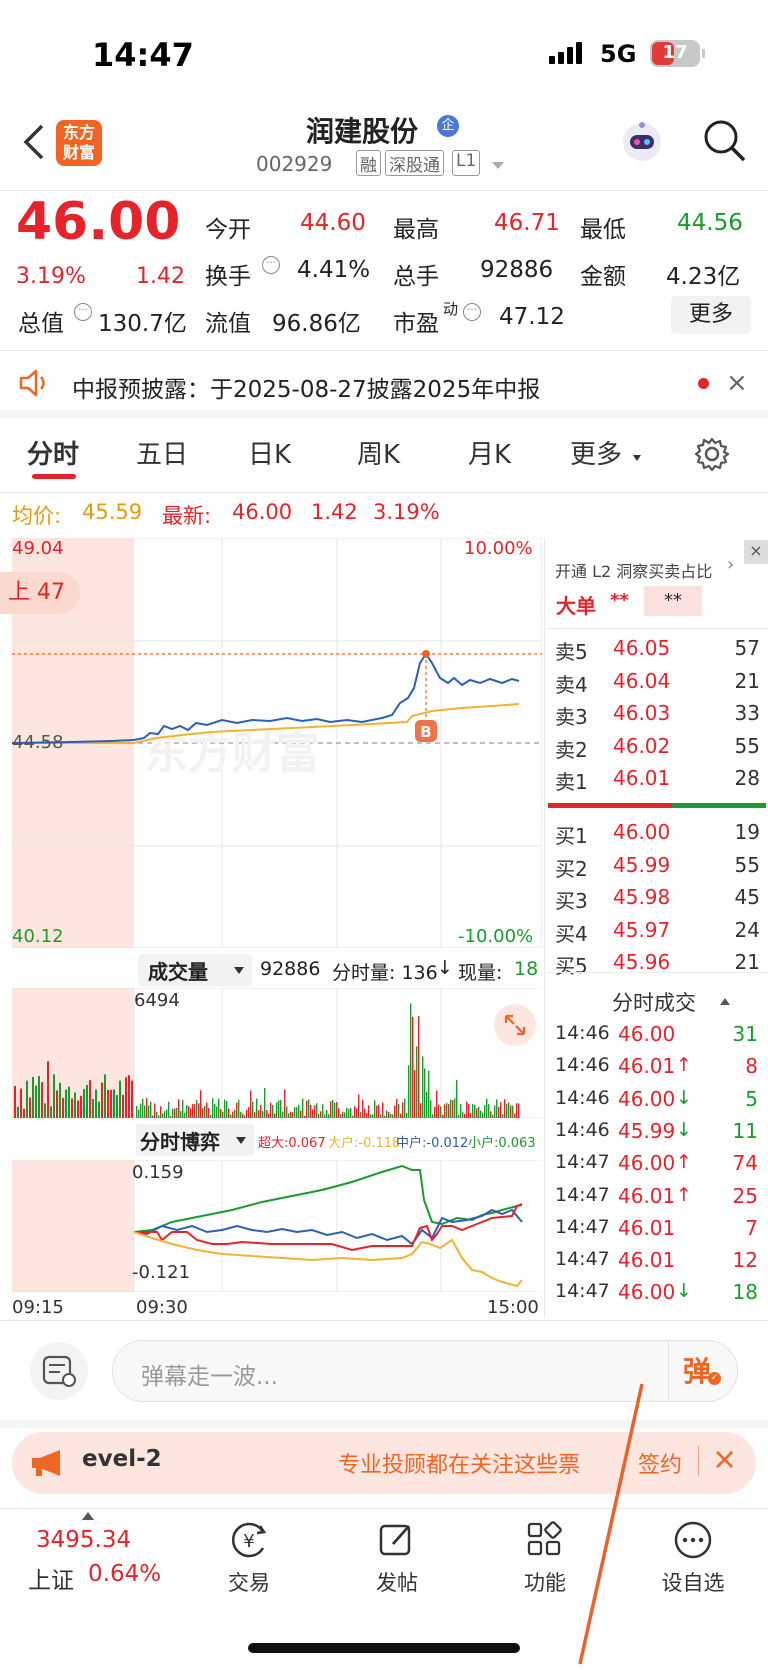 The height and width of the screenshot is (1670, 768). What do you see at coordinates (657, 782) in the screenshot?
I see `ask-level: 卖1 46.01 28` at bounding box center [657, 782].